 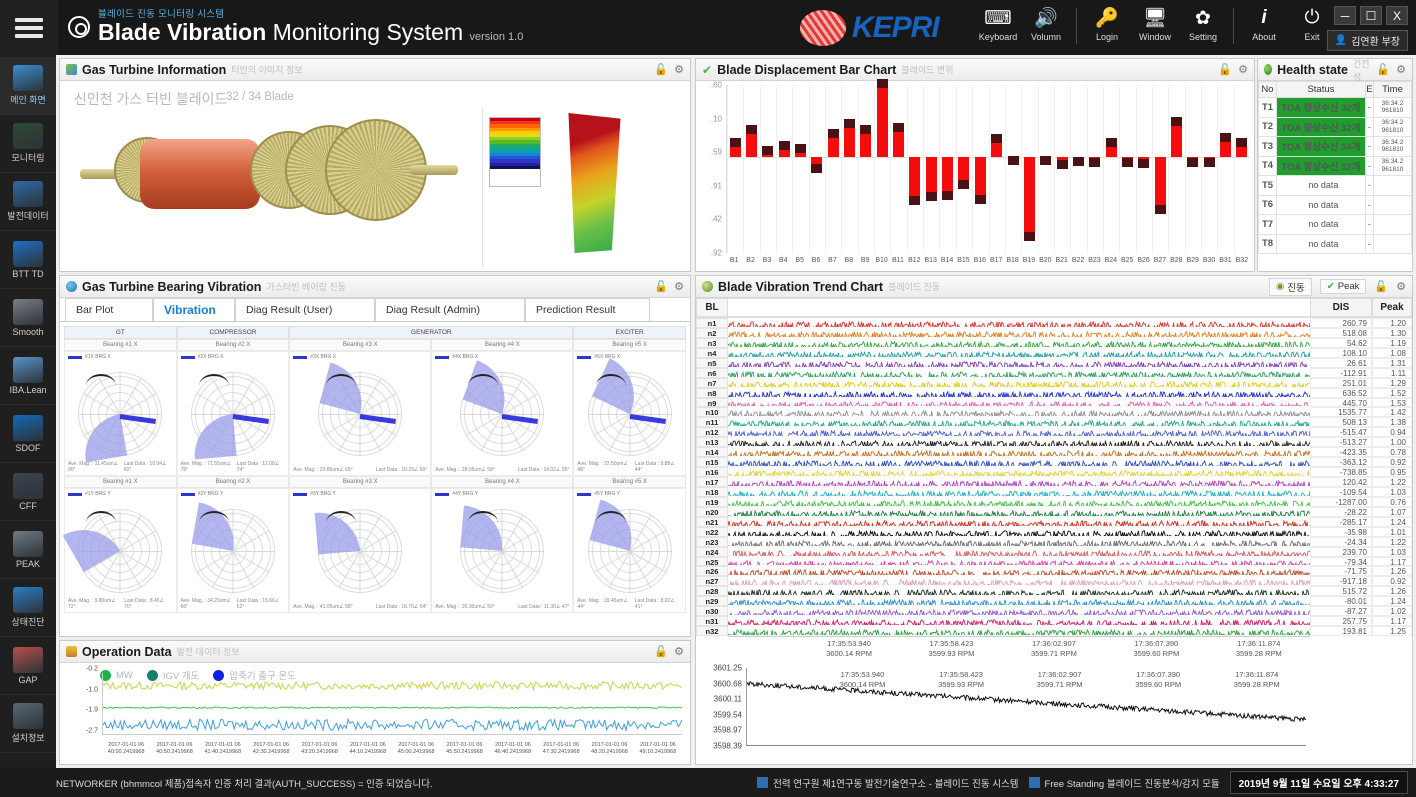 What do you see at coordinates (1054, 372) in the screenshot?
I see `trend-row: n6 -112.91 1.11` at bounding box center [1054, 372].